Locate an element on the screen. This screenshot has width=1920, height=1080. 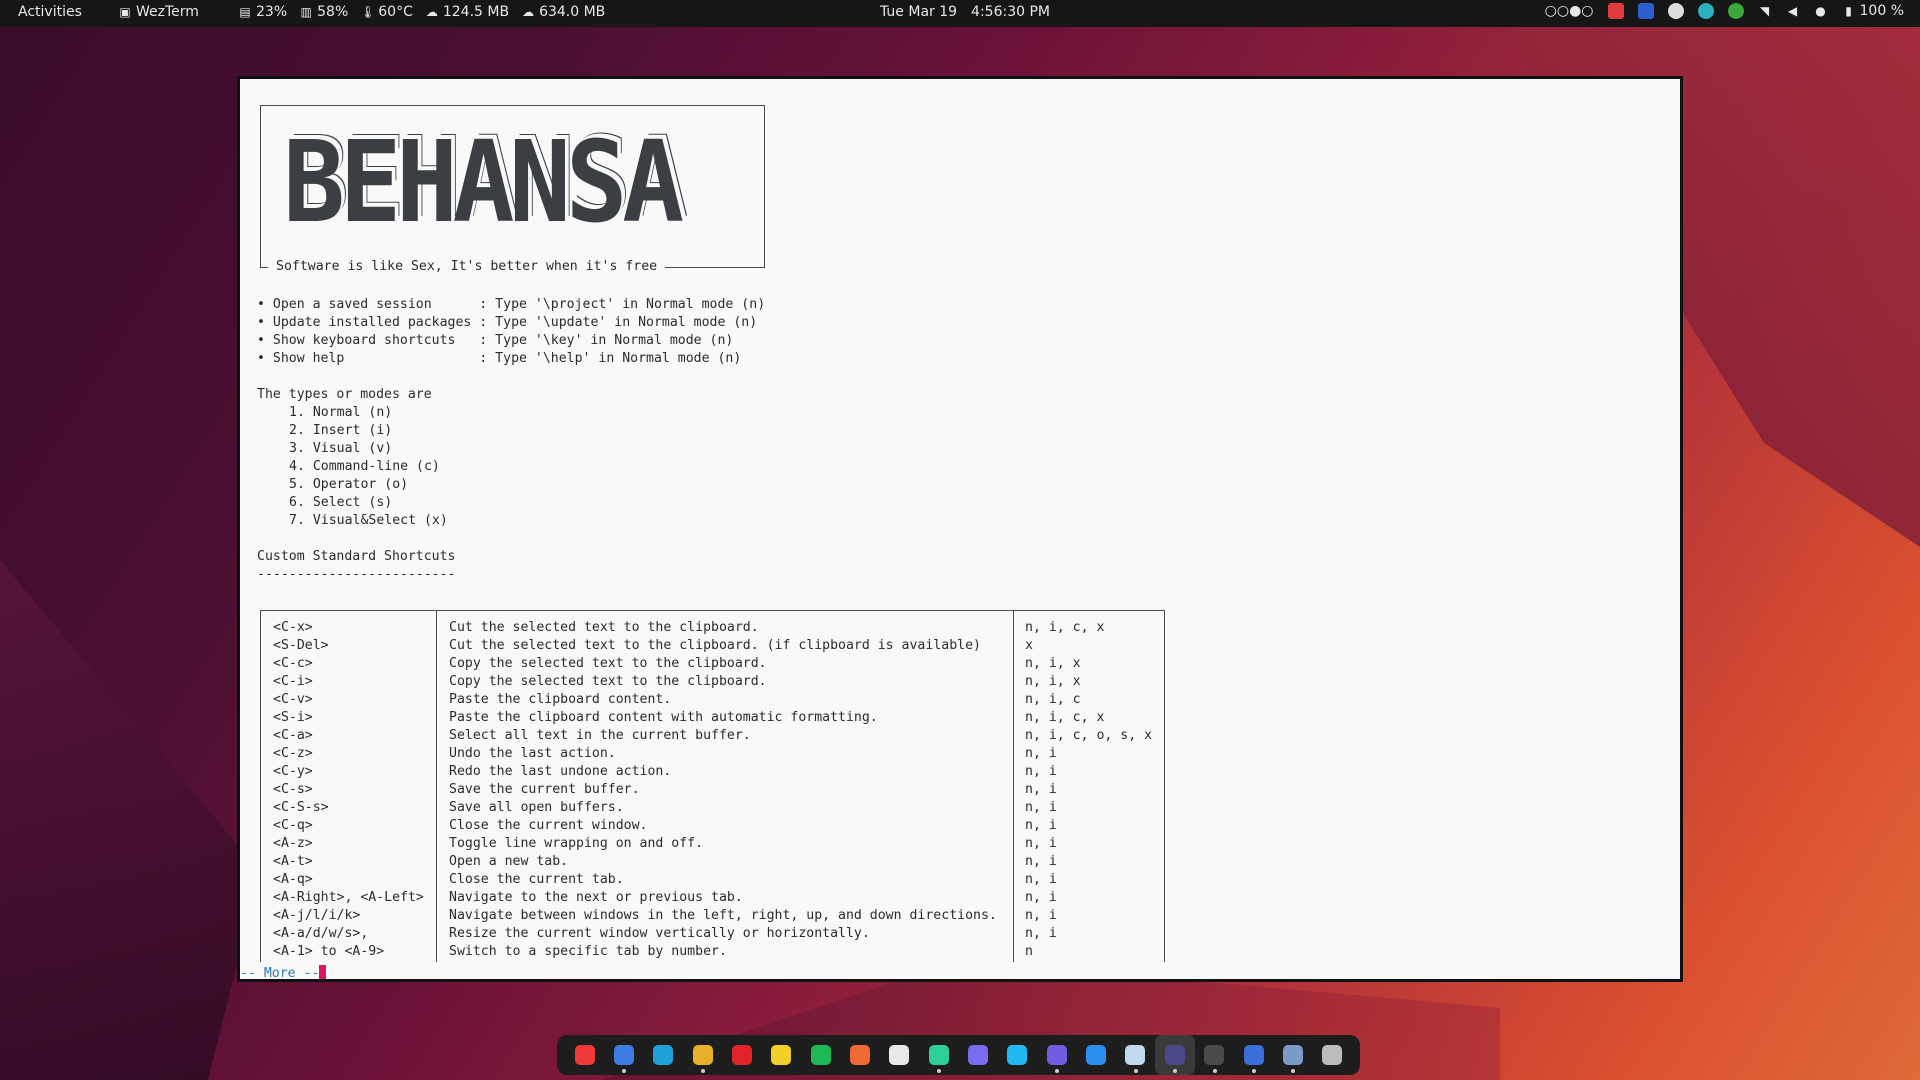
edge-icon is located at coordinates (663, 1055).